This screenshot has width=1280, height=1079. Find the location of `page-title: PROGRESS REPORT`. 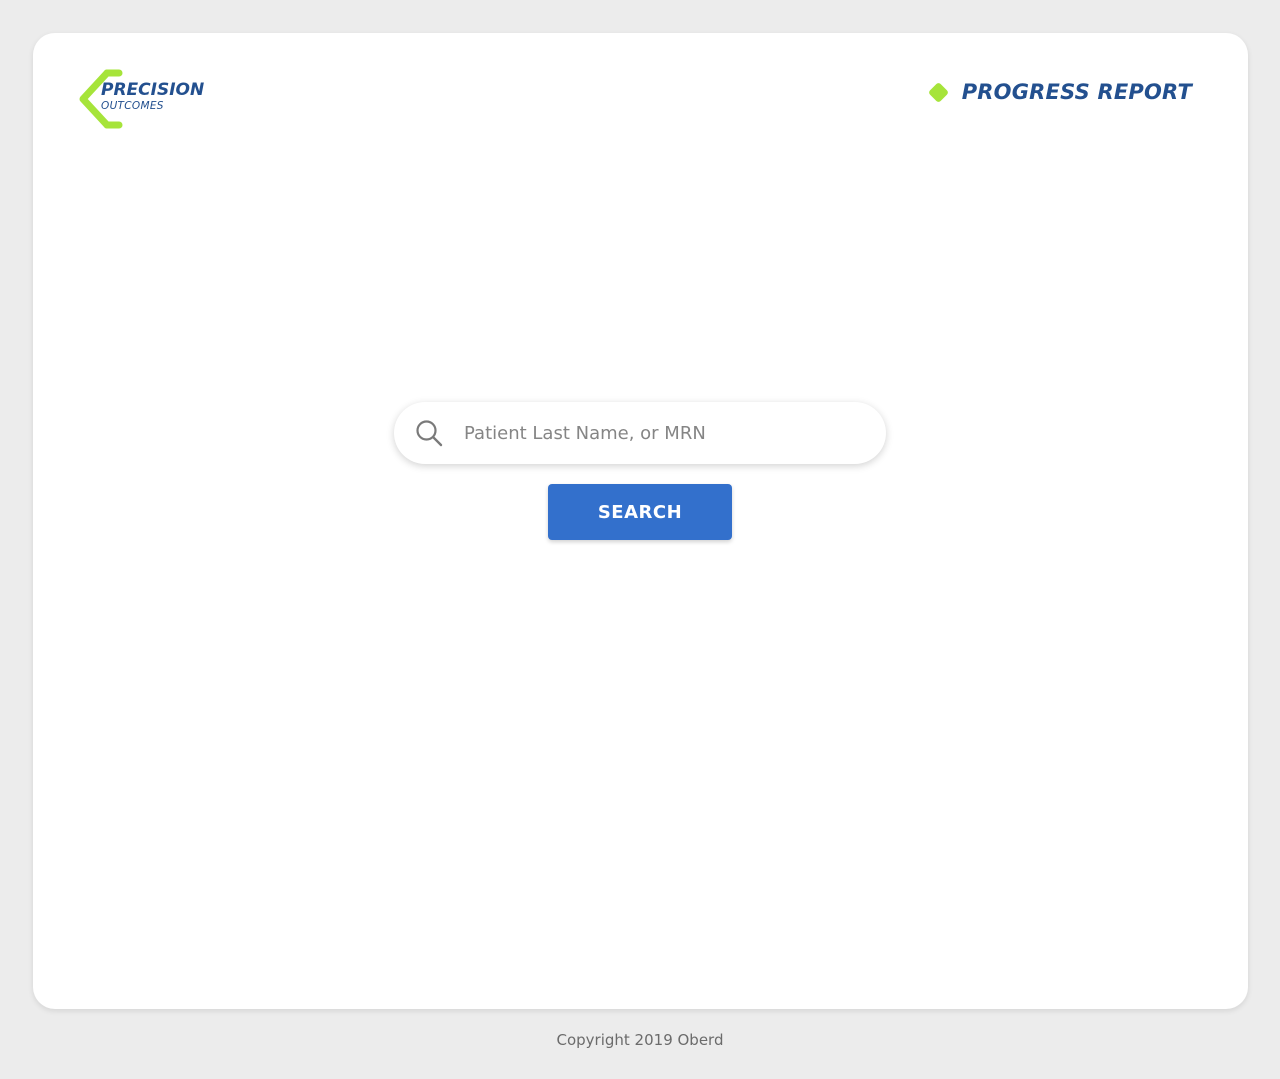

page-title: PROGRESS REPORT is located at coordinates (1059, 92).